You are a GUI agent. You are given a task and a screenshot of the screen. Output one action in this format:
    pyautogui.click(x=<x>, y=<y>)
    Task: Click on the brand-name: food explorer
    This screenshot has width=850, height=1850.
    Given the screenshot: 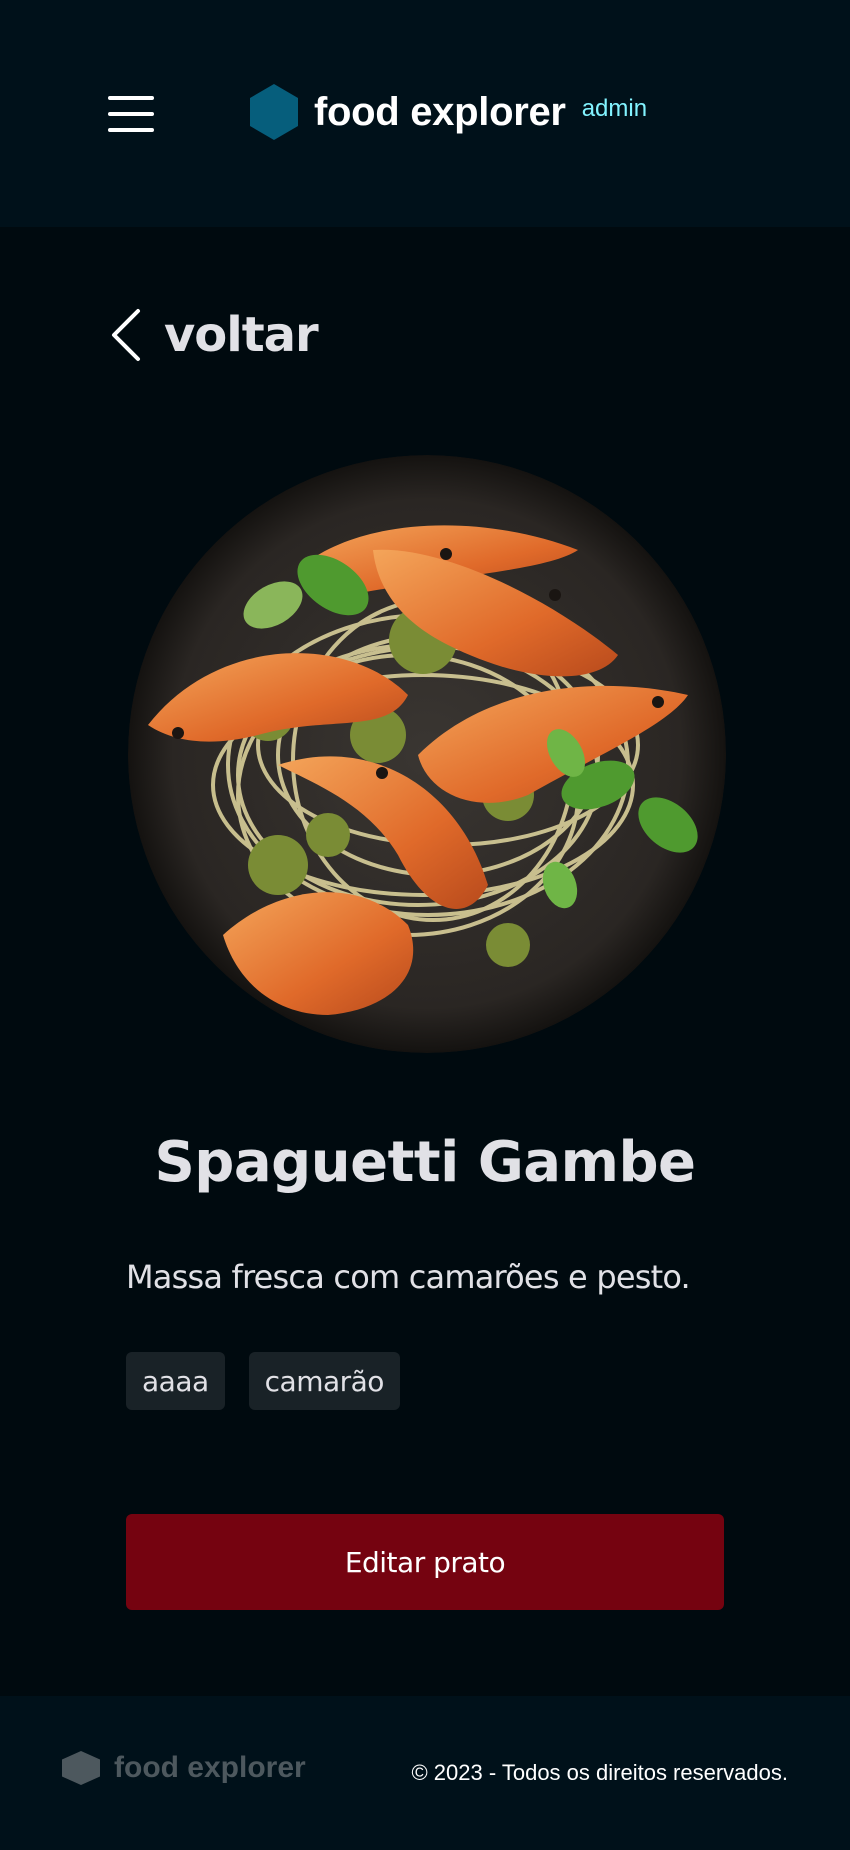 What is the action you would take?
    pyautogui.click(x=440, y=111)
    